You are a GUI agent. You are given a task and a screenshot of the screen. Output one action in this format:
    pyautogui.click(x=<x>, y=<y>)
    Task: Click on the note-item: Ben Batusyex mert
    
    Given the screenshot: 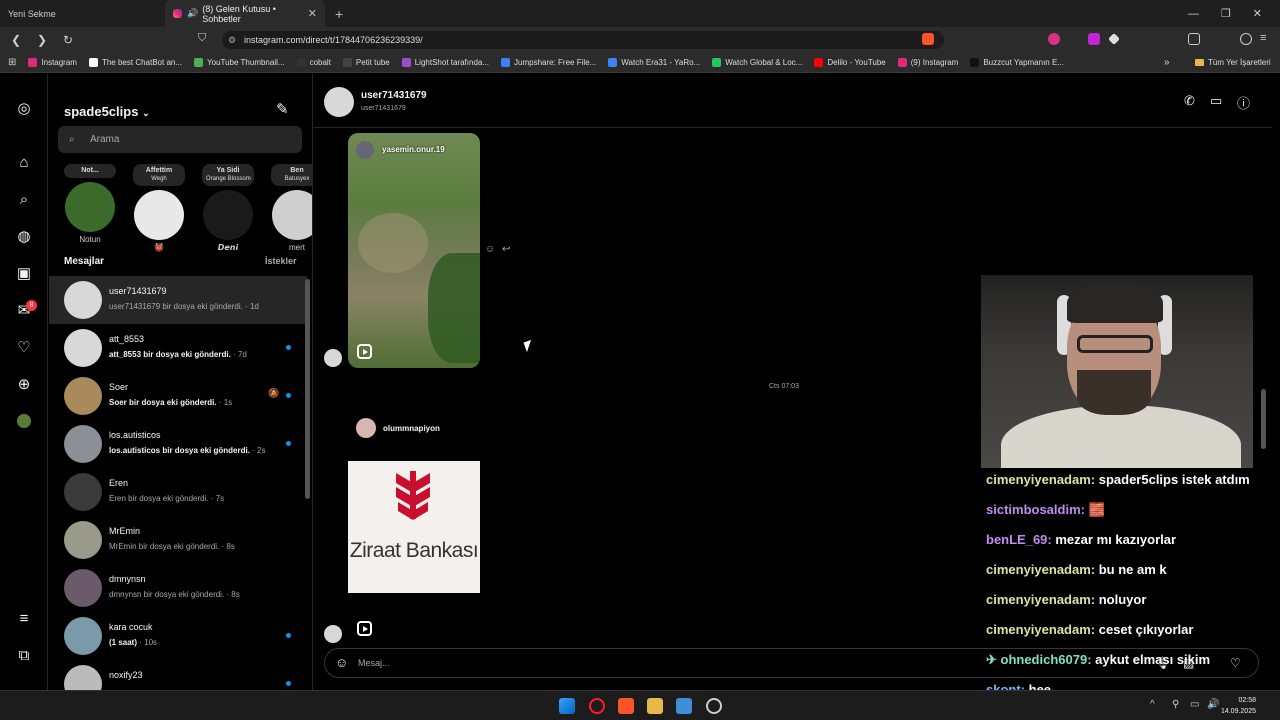 What is the action you would take?
    pyautogui.click(x=291, y=208)
    